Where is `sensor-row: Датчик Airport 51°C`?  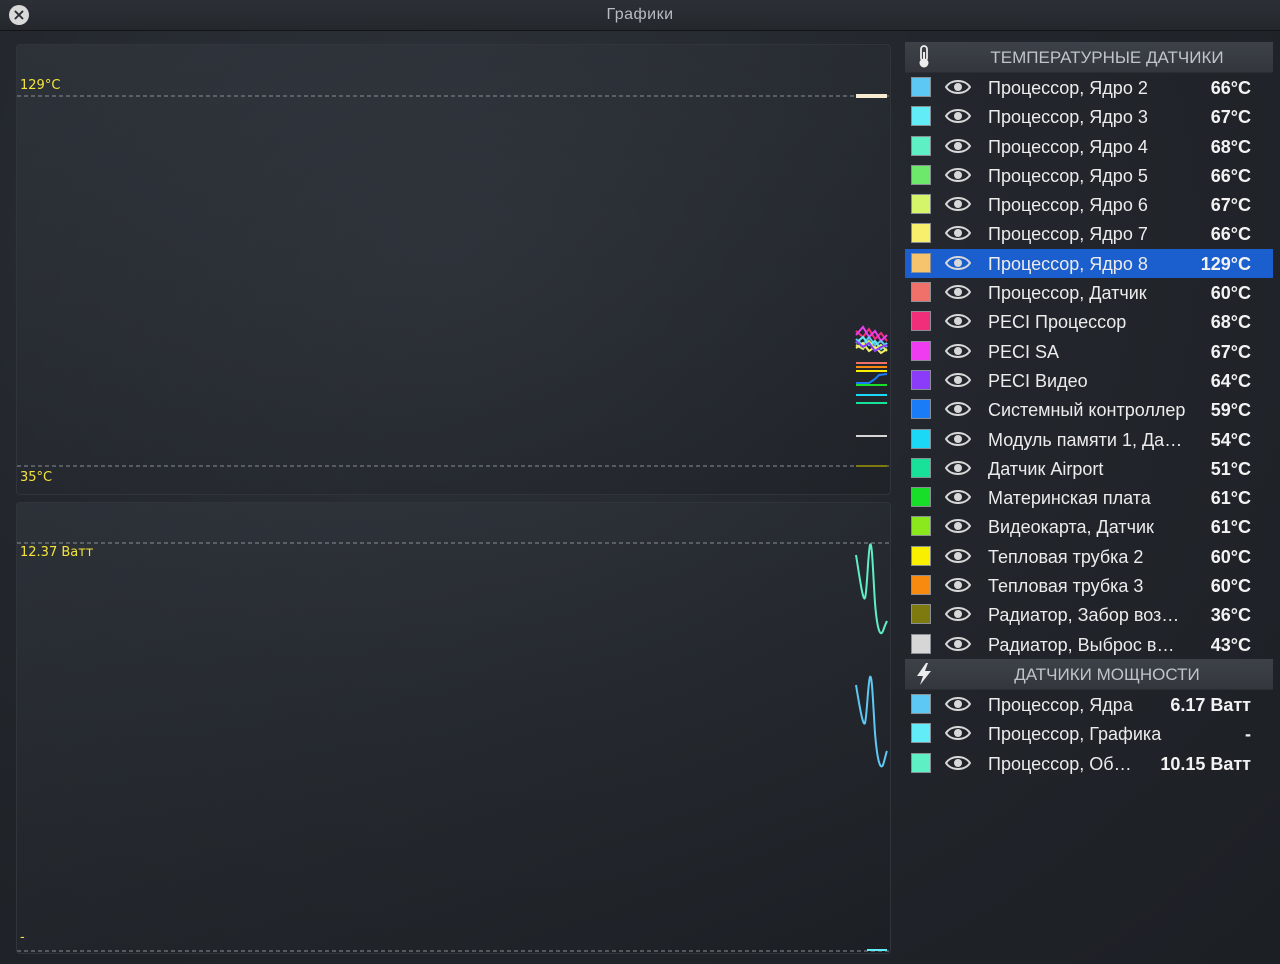 sensor-row: Датчик Airport 51°C is located at coordinates (1089, 468).